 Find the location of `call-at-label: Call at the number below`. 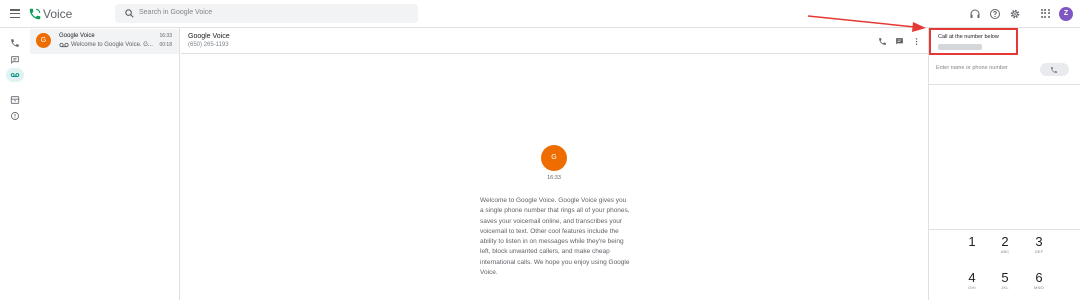

call-at-label: Call at the number below is located at coordinates (968, 37).